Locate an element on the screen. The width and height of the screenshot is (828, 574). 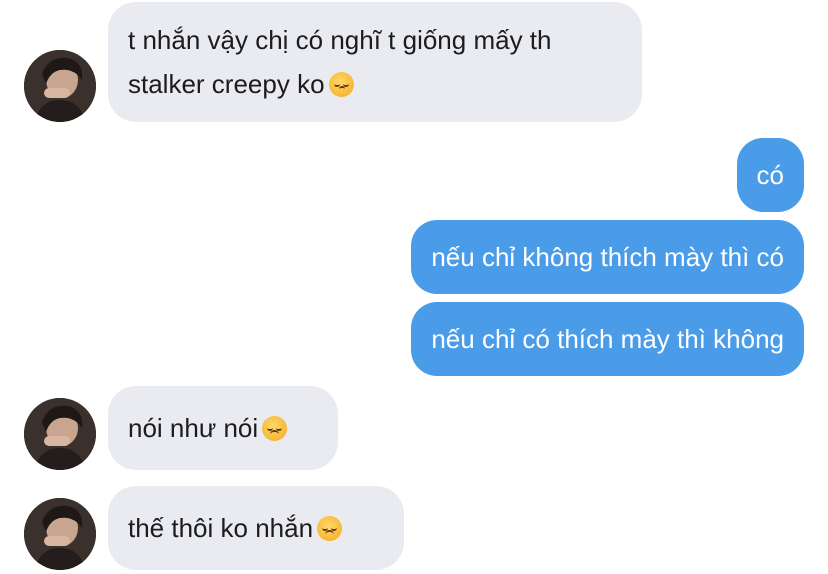
message-text: nếu chỉ có thích mày thì không is located at coordinates (607, 339).